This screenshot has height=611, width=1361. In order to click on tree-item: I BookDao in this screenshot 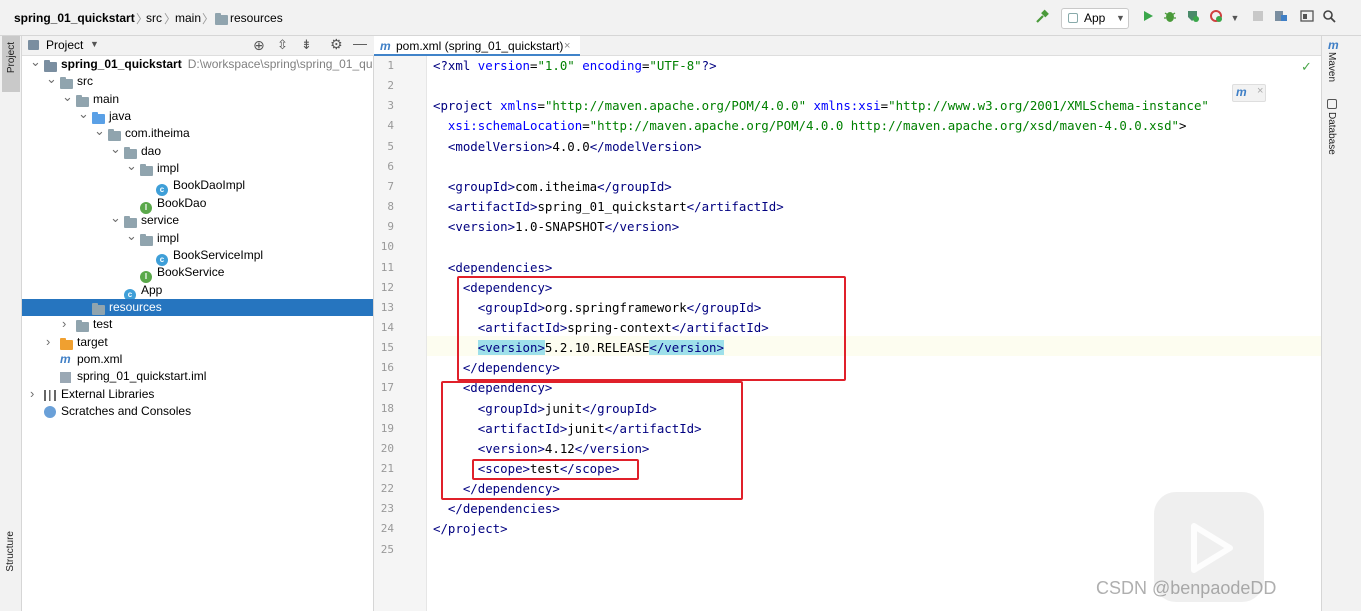, I will do `click(197, 204)`.